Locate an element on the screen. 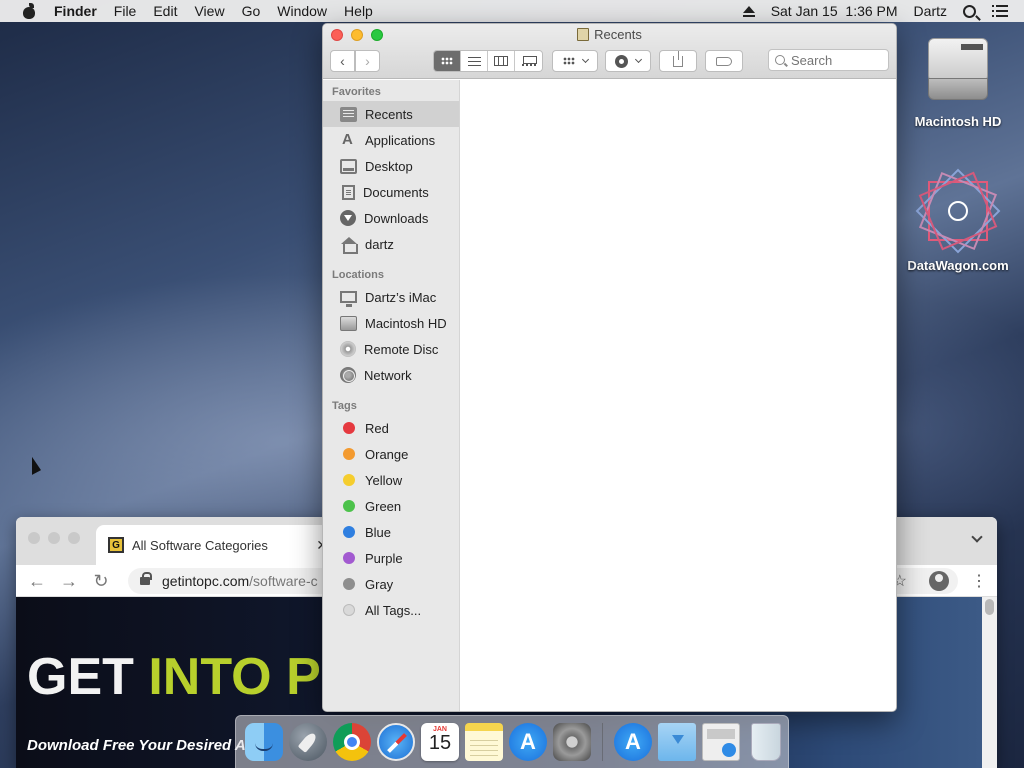 The image size is (1024, 768). window-title: Recents is located at coordinates (609, 34).